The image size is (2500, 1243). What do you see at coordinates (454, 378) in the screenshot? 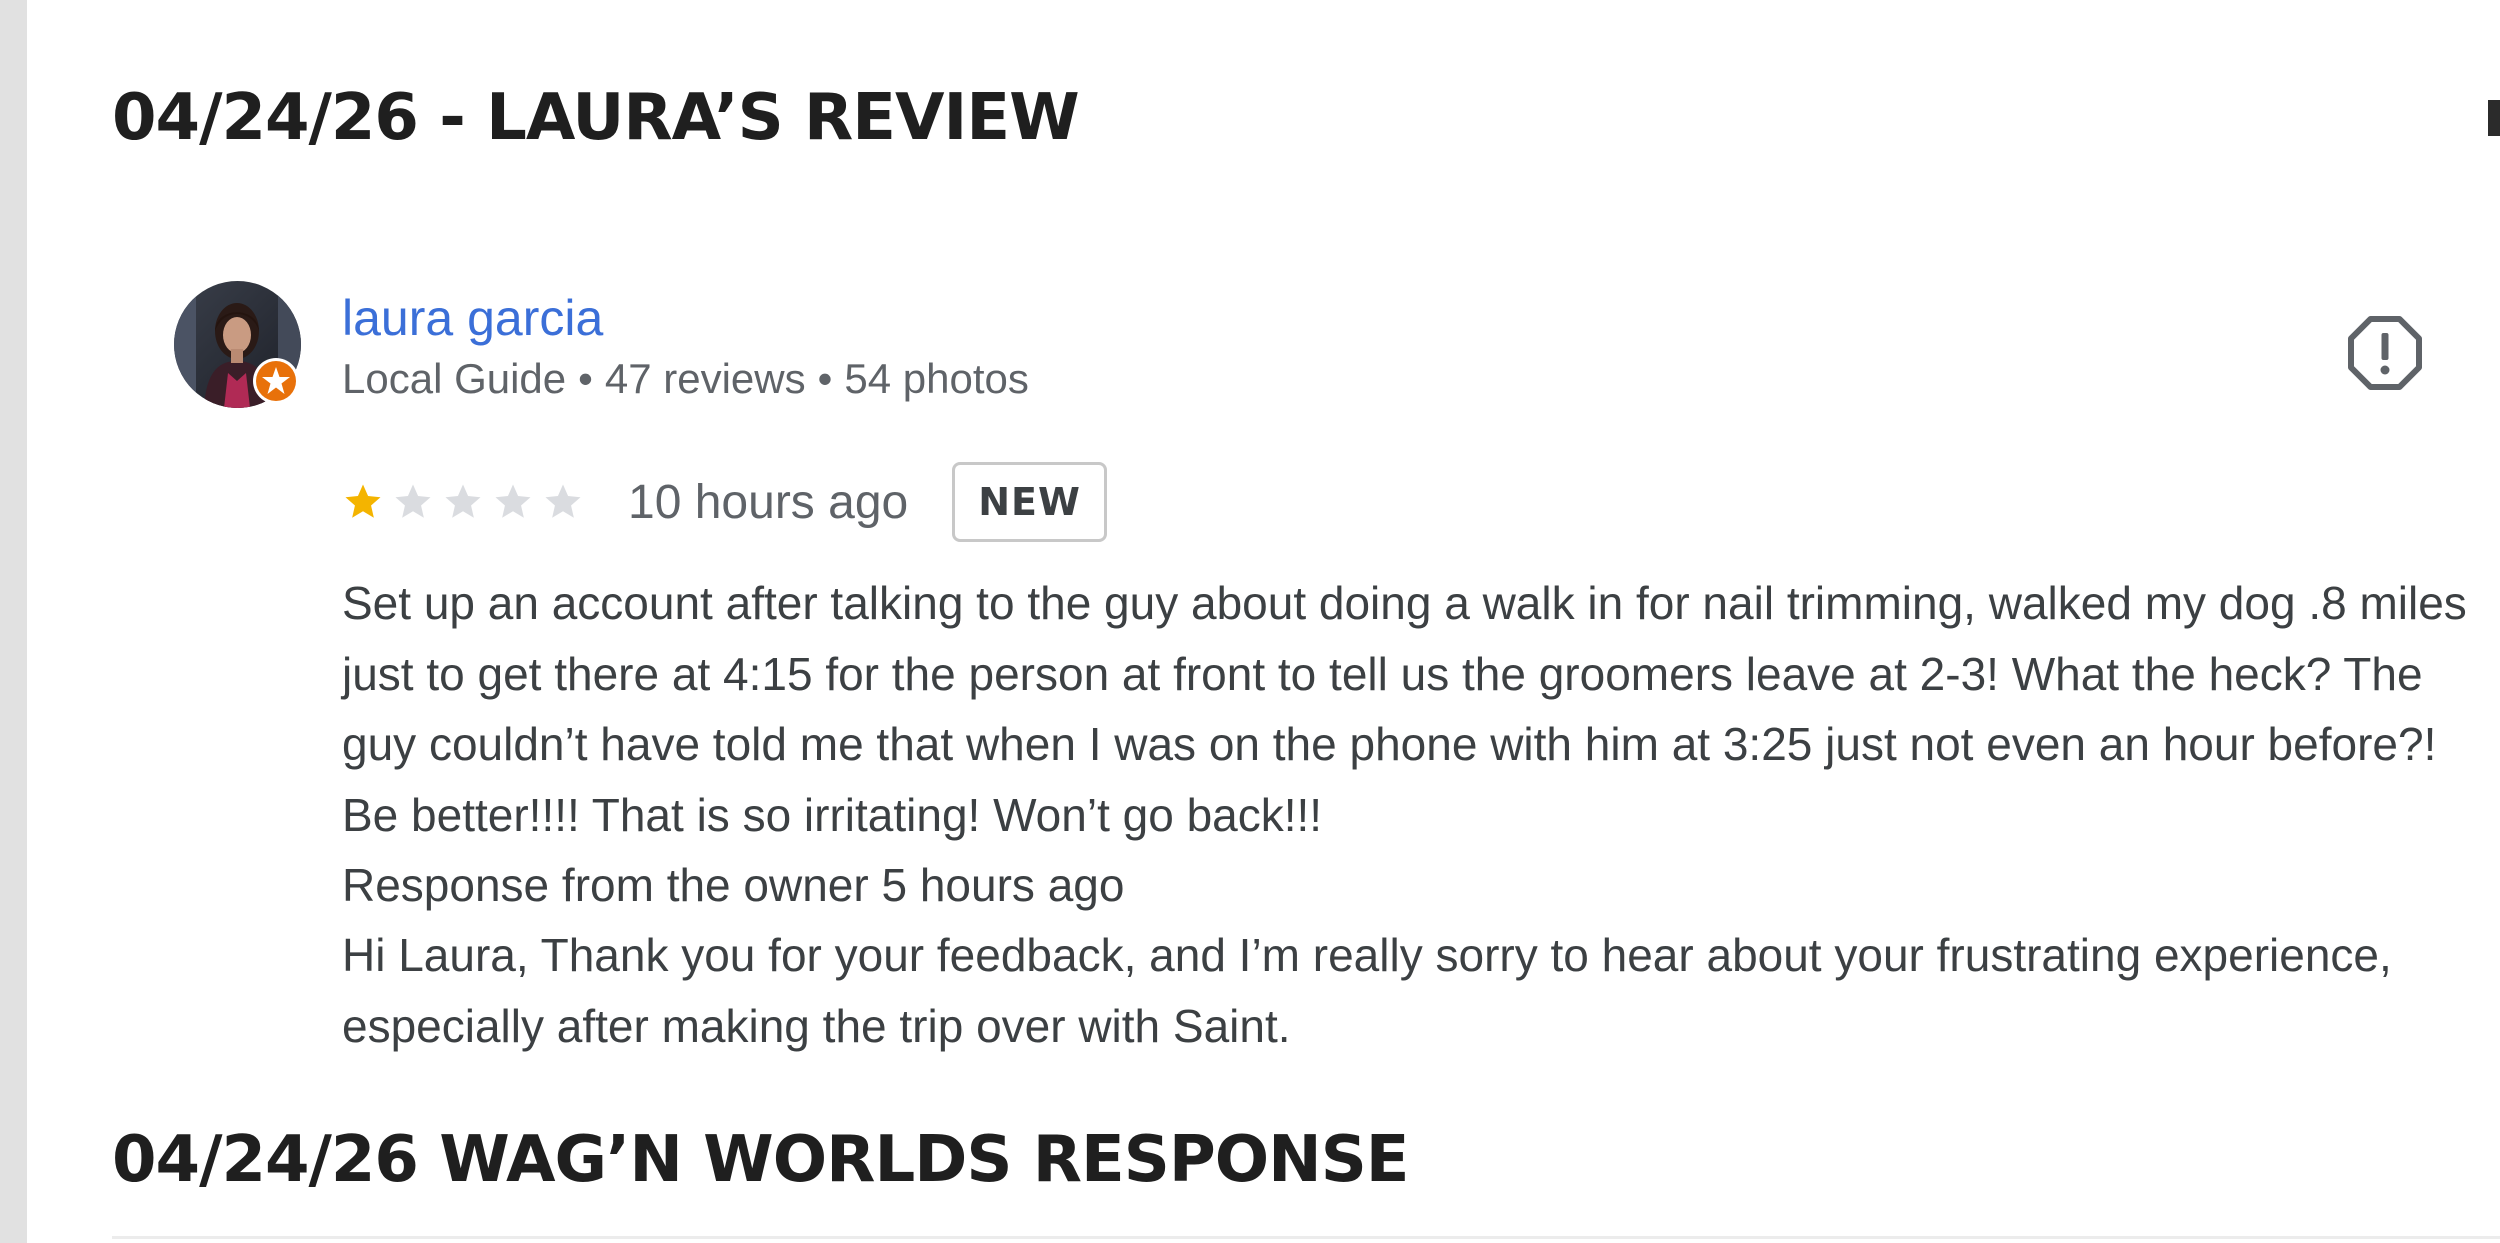
I see `local-guide-label: Local Guide` at bounding box center [454, 378].